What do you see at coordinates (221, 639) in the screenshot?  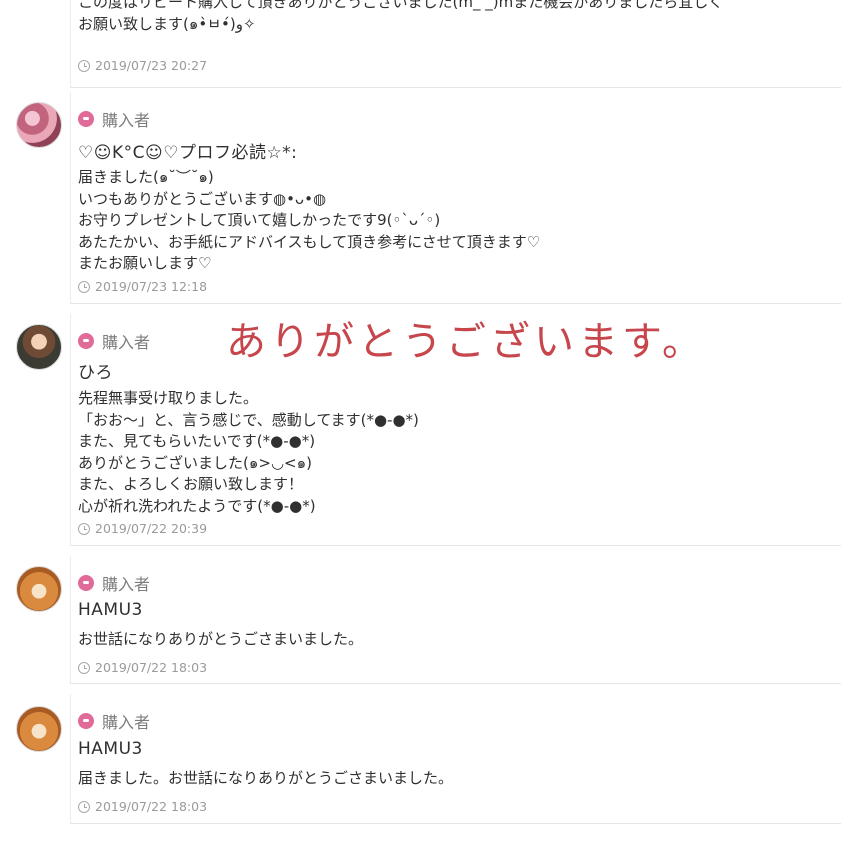 I see `review-message: お世話になりありがとうごさまいました。` at bounding box center [221, 639].